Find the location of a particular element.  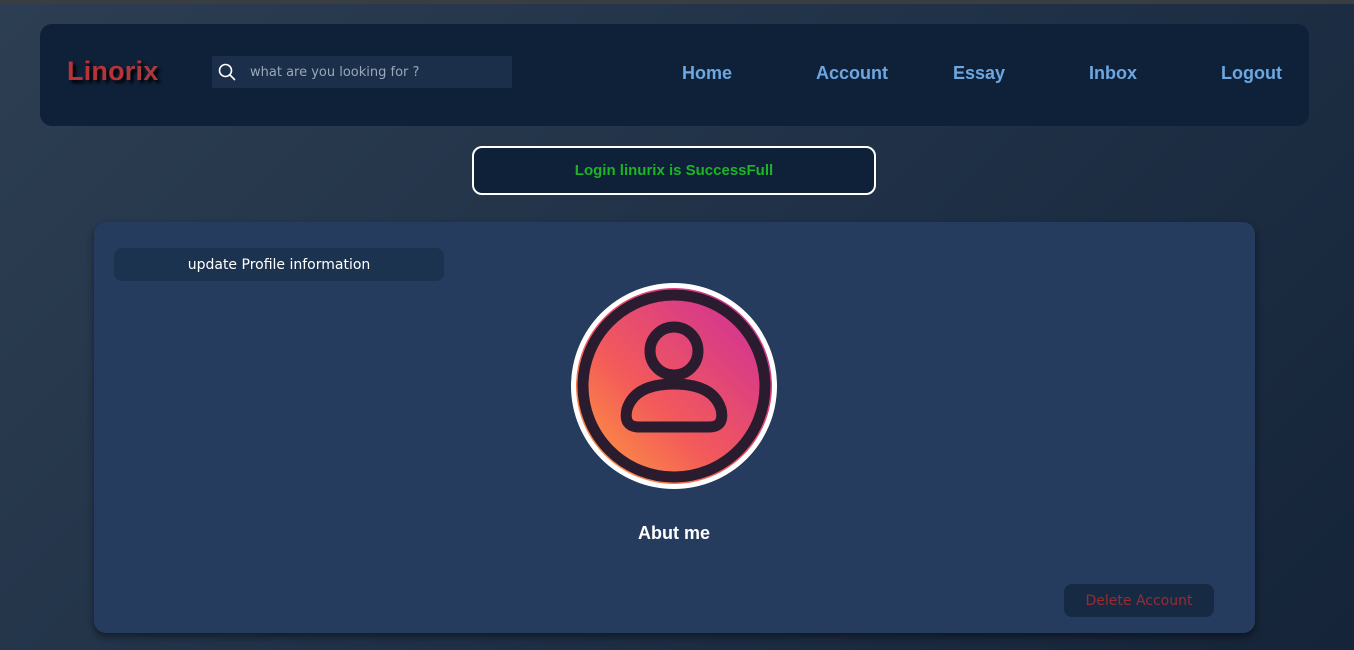

alert-message: Login linurix is SuccessFull is located at coordinates (674, 170).